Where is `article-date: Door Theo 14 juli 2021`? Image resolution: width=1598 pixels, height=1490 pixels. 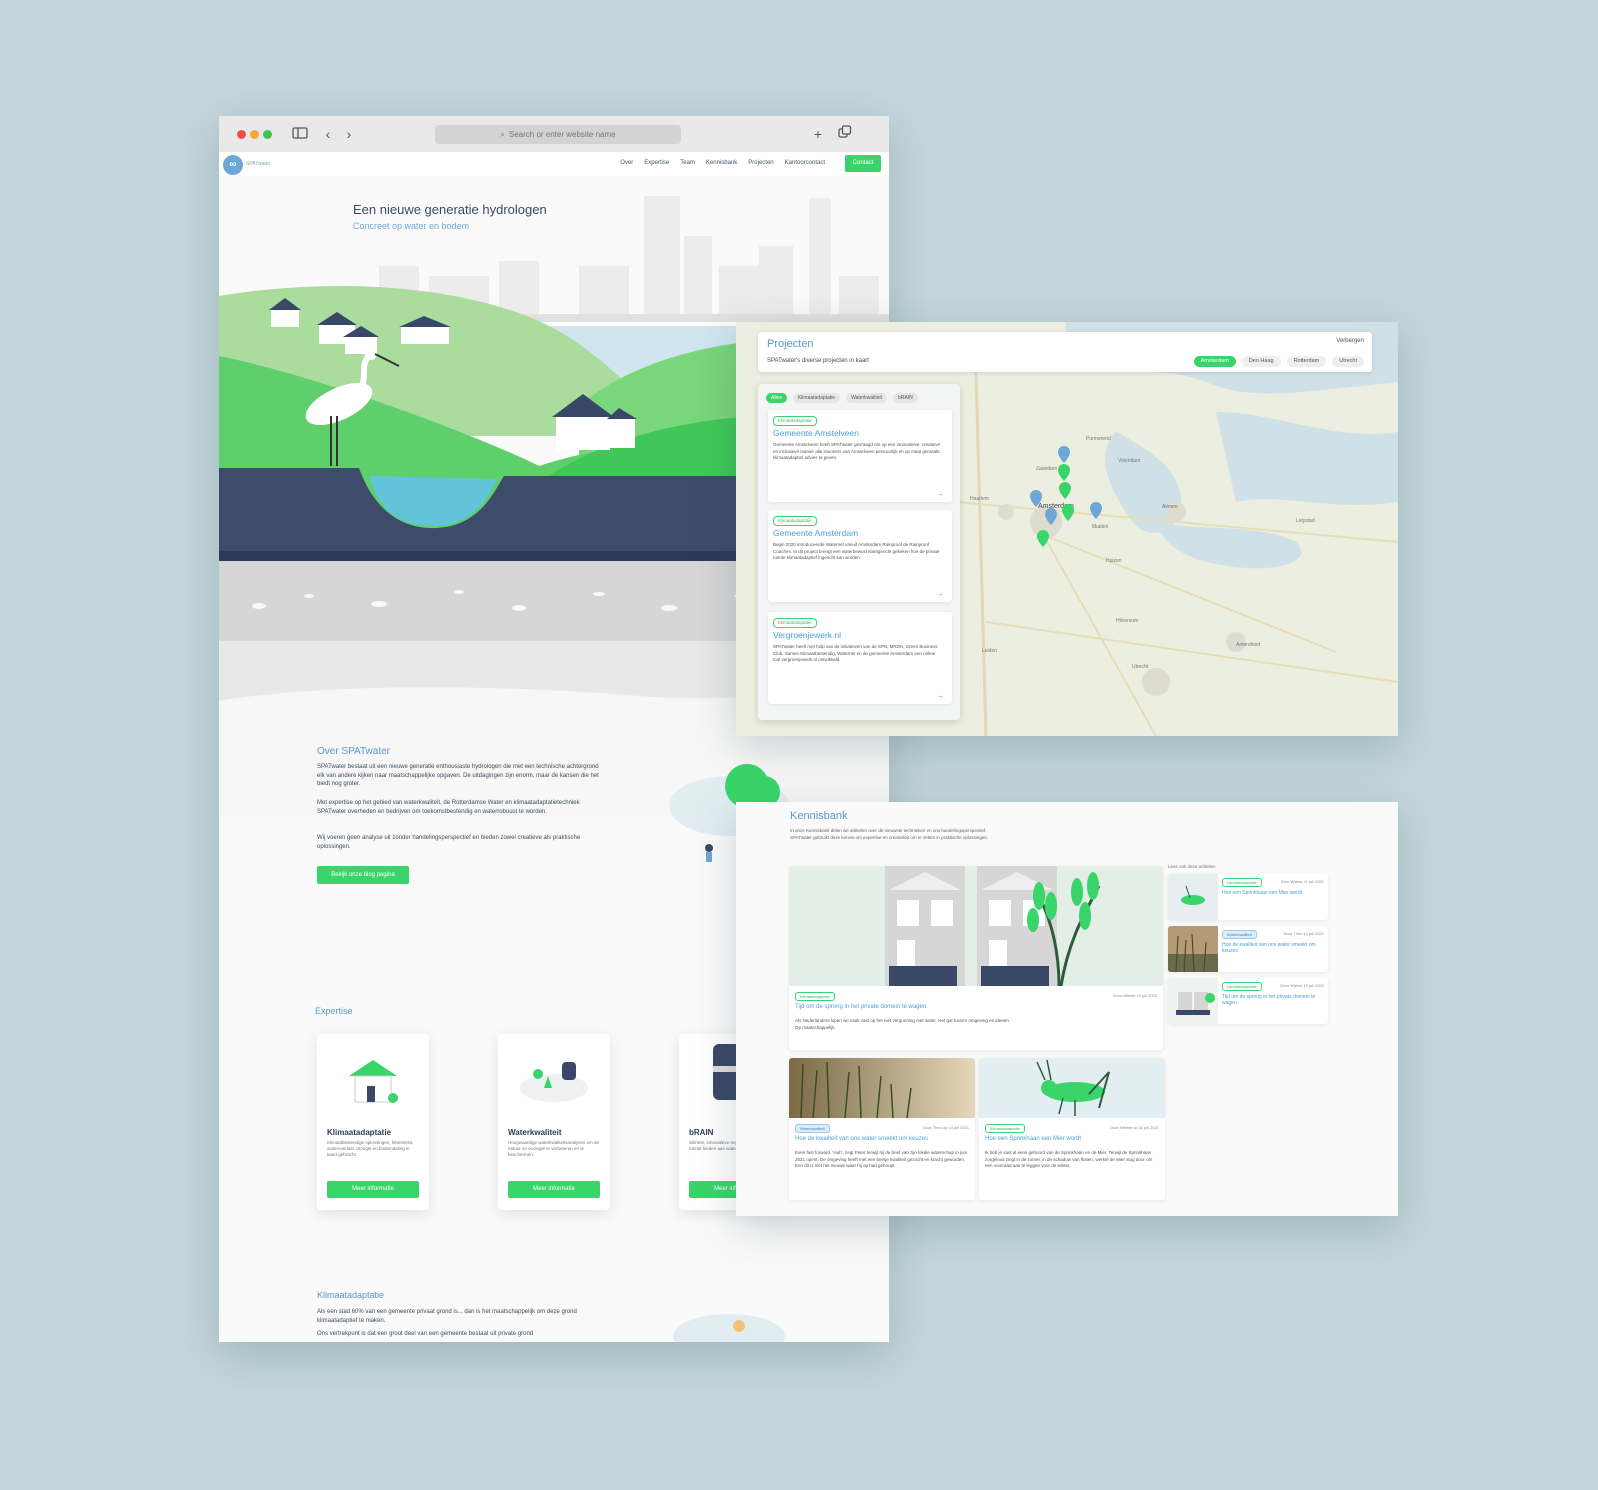 article-date: Door Theo 14 juli 2021 is located at coordinates (1303, 933).